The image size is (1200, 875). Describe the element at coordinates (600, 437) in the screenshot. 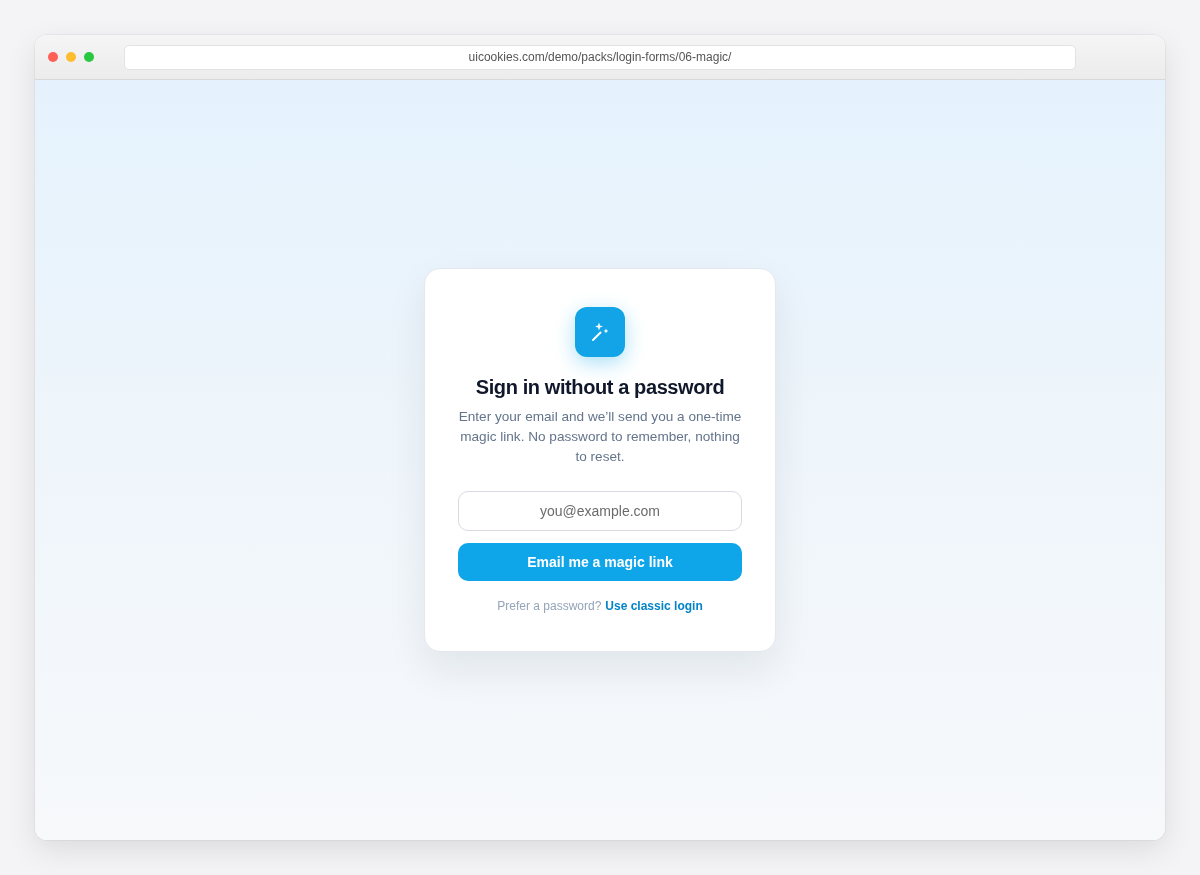

I see `card-description: Enter your email and we’ll send you a one-time magic link. No password to remember, nothing to reset.` at that location.